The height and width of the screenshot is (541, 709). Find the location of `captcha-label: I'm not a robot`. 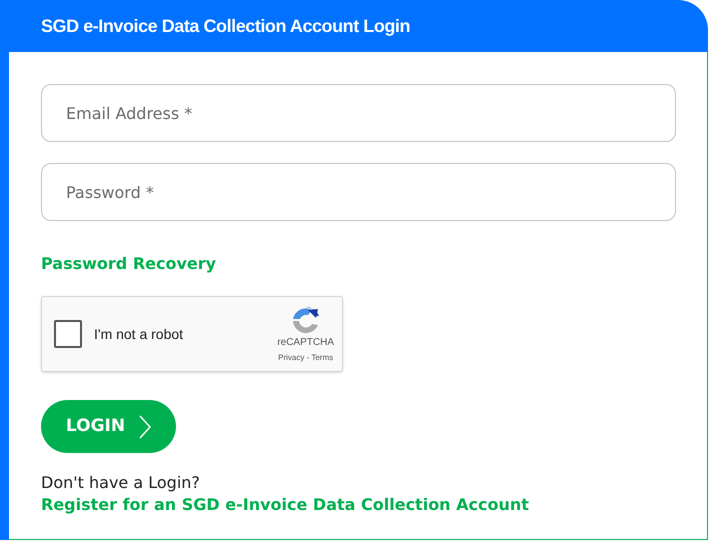

captcha-label: I'm not a robot is located at coordinates (139, 334).